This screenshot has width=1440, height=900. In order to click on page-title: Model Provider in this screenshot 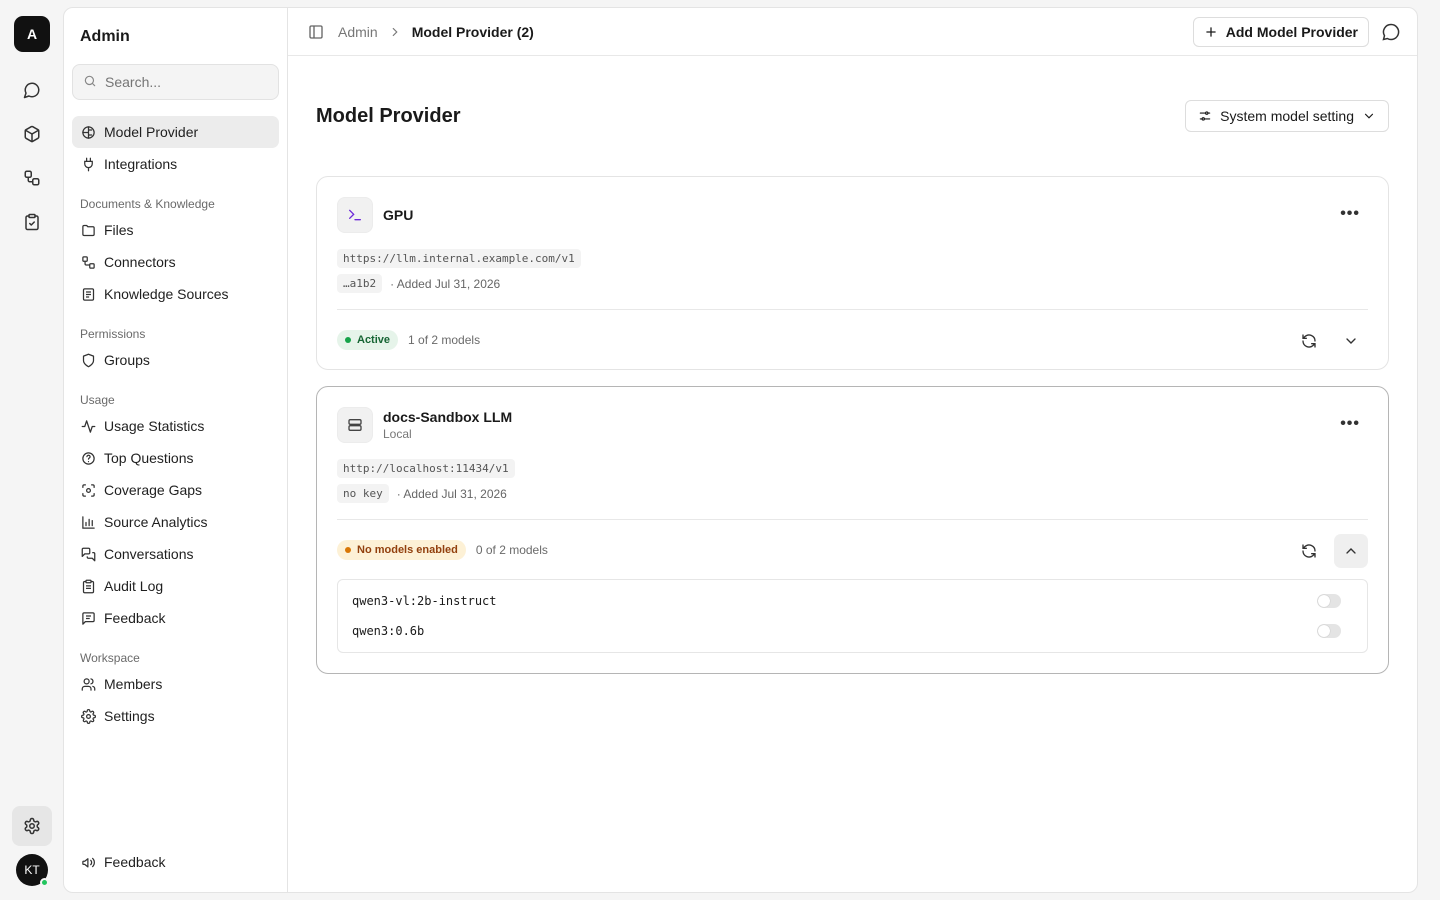, I will do `click(388, 115)`.